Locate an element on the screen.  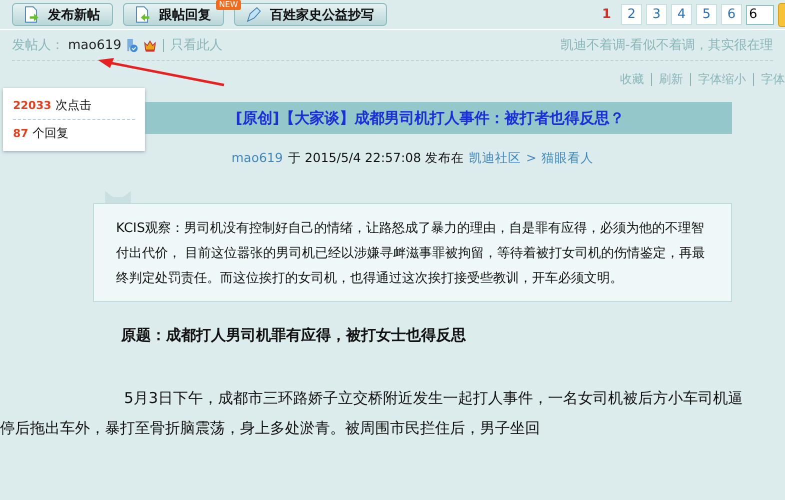
document-back-arrow-icon is located at coordinates (142, 14).